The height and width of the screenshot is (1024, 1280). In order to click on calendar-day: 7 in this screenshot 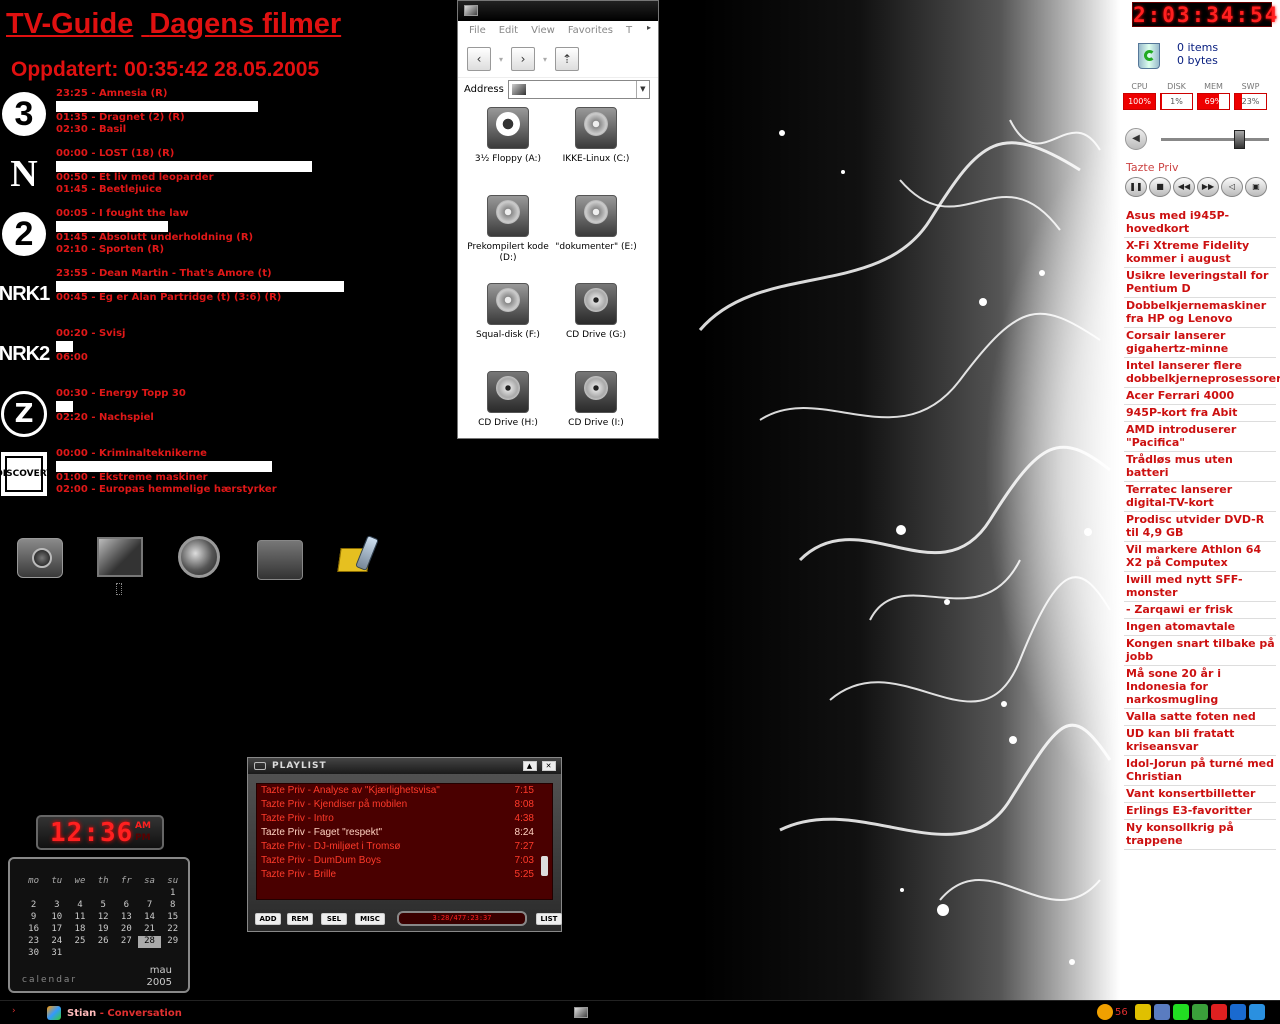, I will do `click(149, 906)`.